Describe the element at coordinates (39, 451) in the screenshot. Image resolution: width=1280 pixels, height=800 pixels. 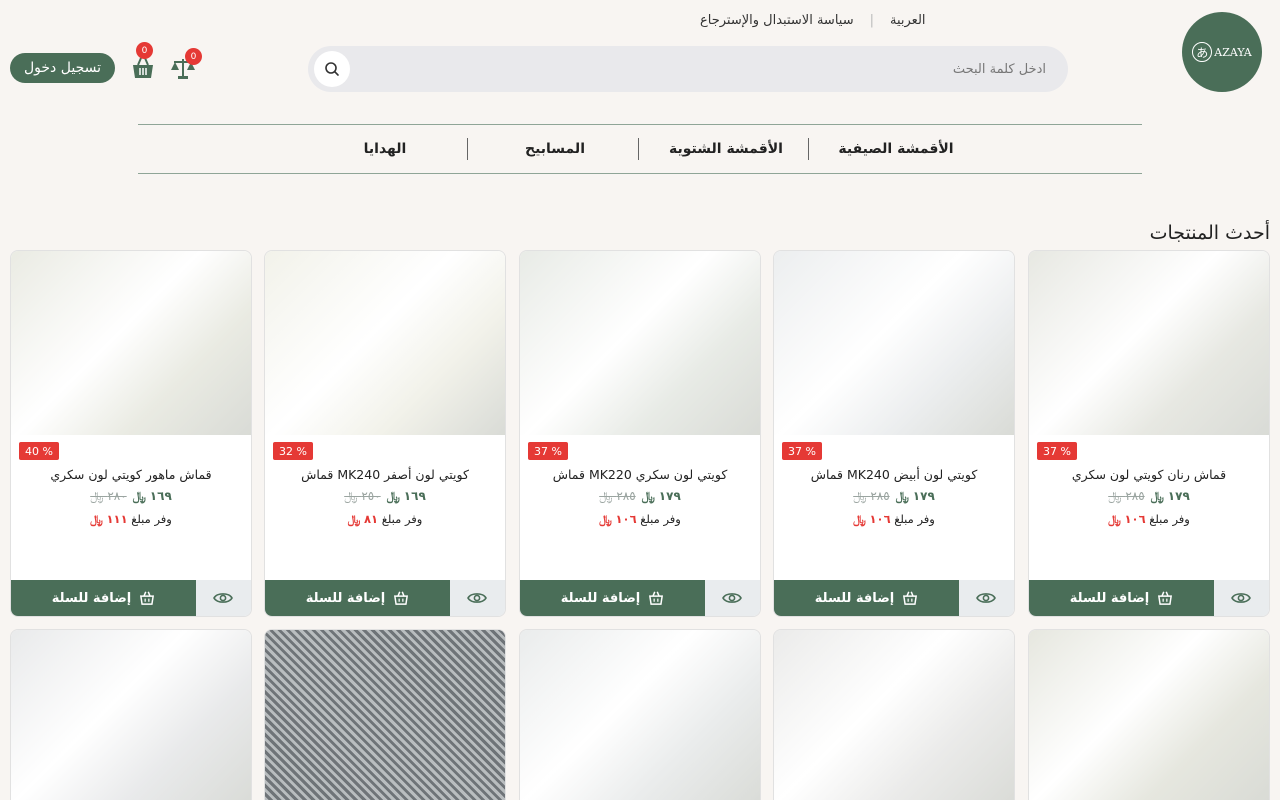
I see `discount-badge: 40 %` at that location.